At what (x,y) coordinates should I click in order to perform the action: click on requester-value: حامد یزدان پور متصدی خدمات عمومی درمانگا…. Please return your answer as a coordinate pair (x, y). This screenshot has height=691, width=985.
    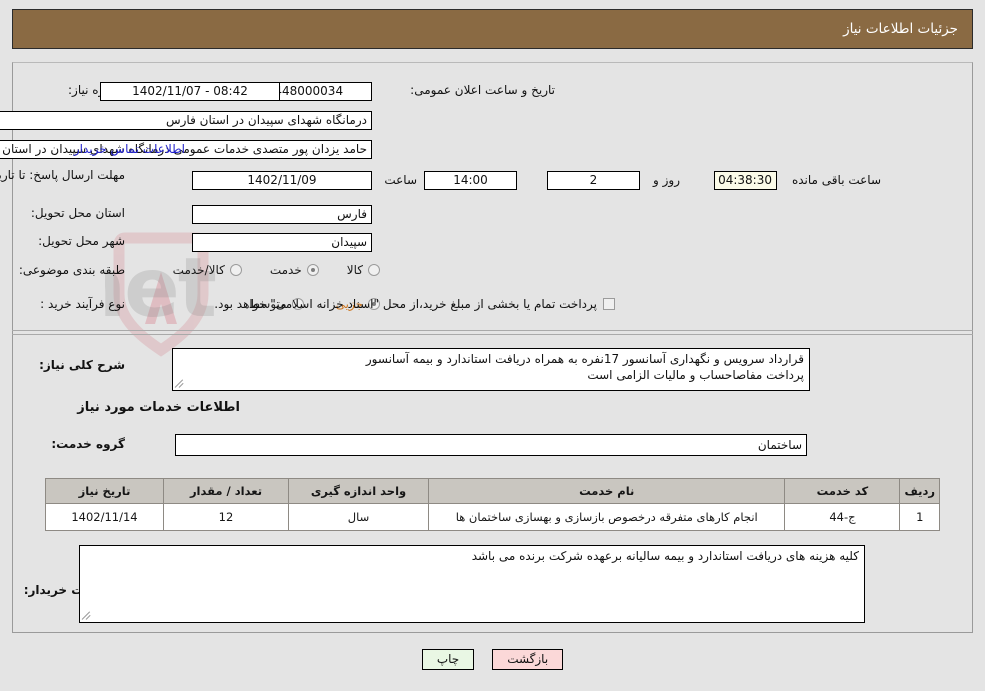
    Looking at the image, I should click on (186, 149).